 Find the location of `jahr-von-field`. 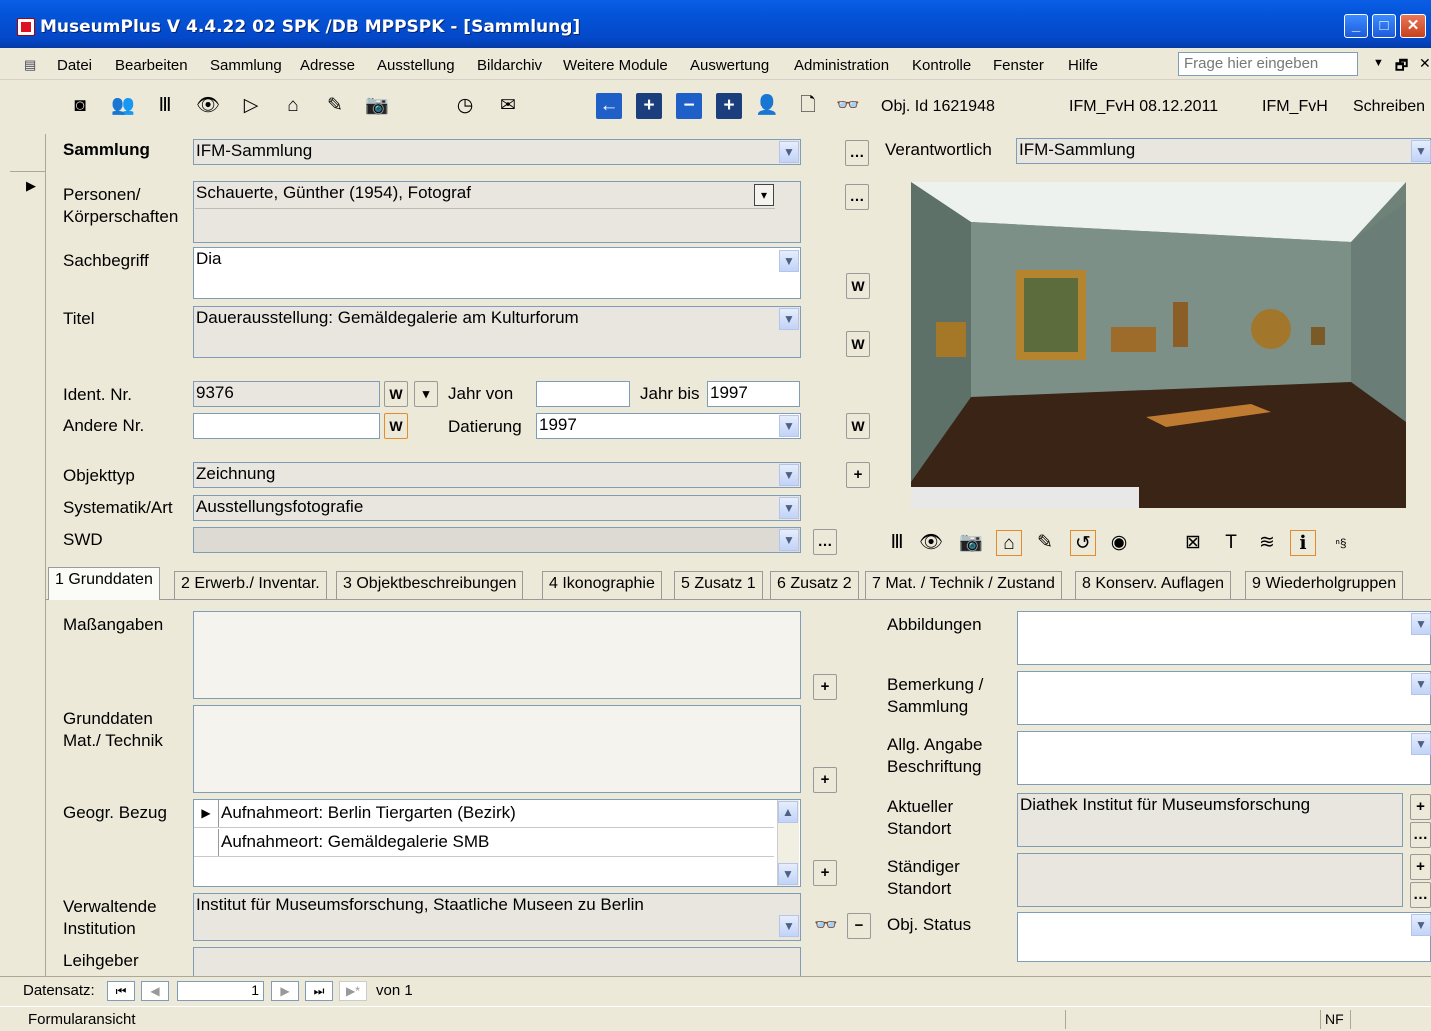

jahr-von-field is located at coordinates (583, 394).